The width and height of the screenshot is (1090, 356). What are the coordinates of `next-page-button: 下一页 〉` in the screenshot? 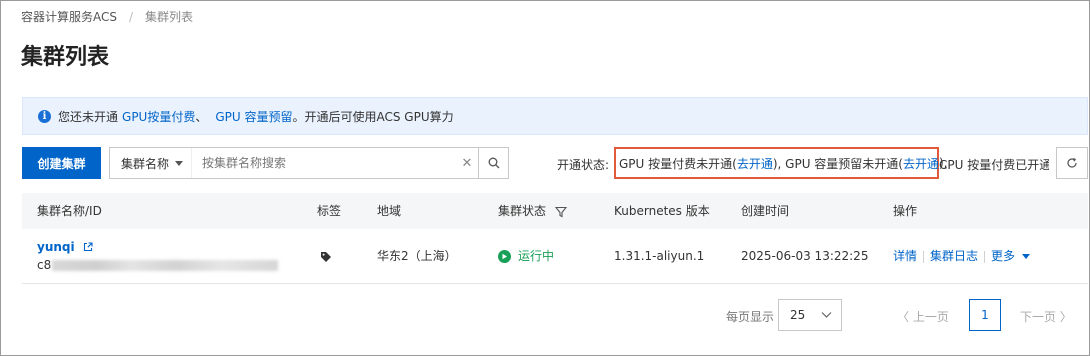 It's located at (1046, 316).